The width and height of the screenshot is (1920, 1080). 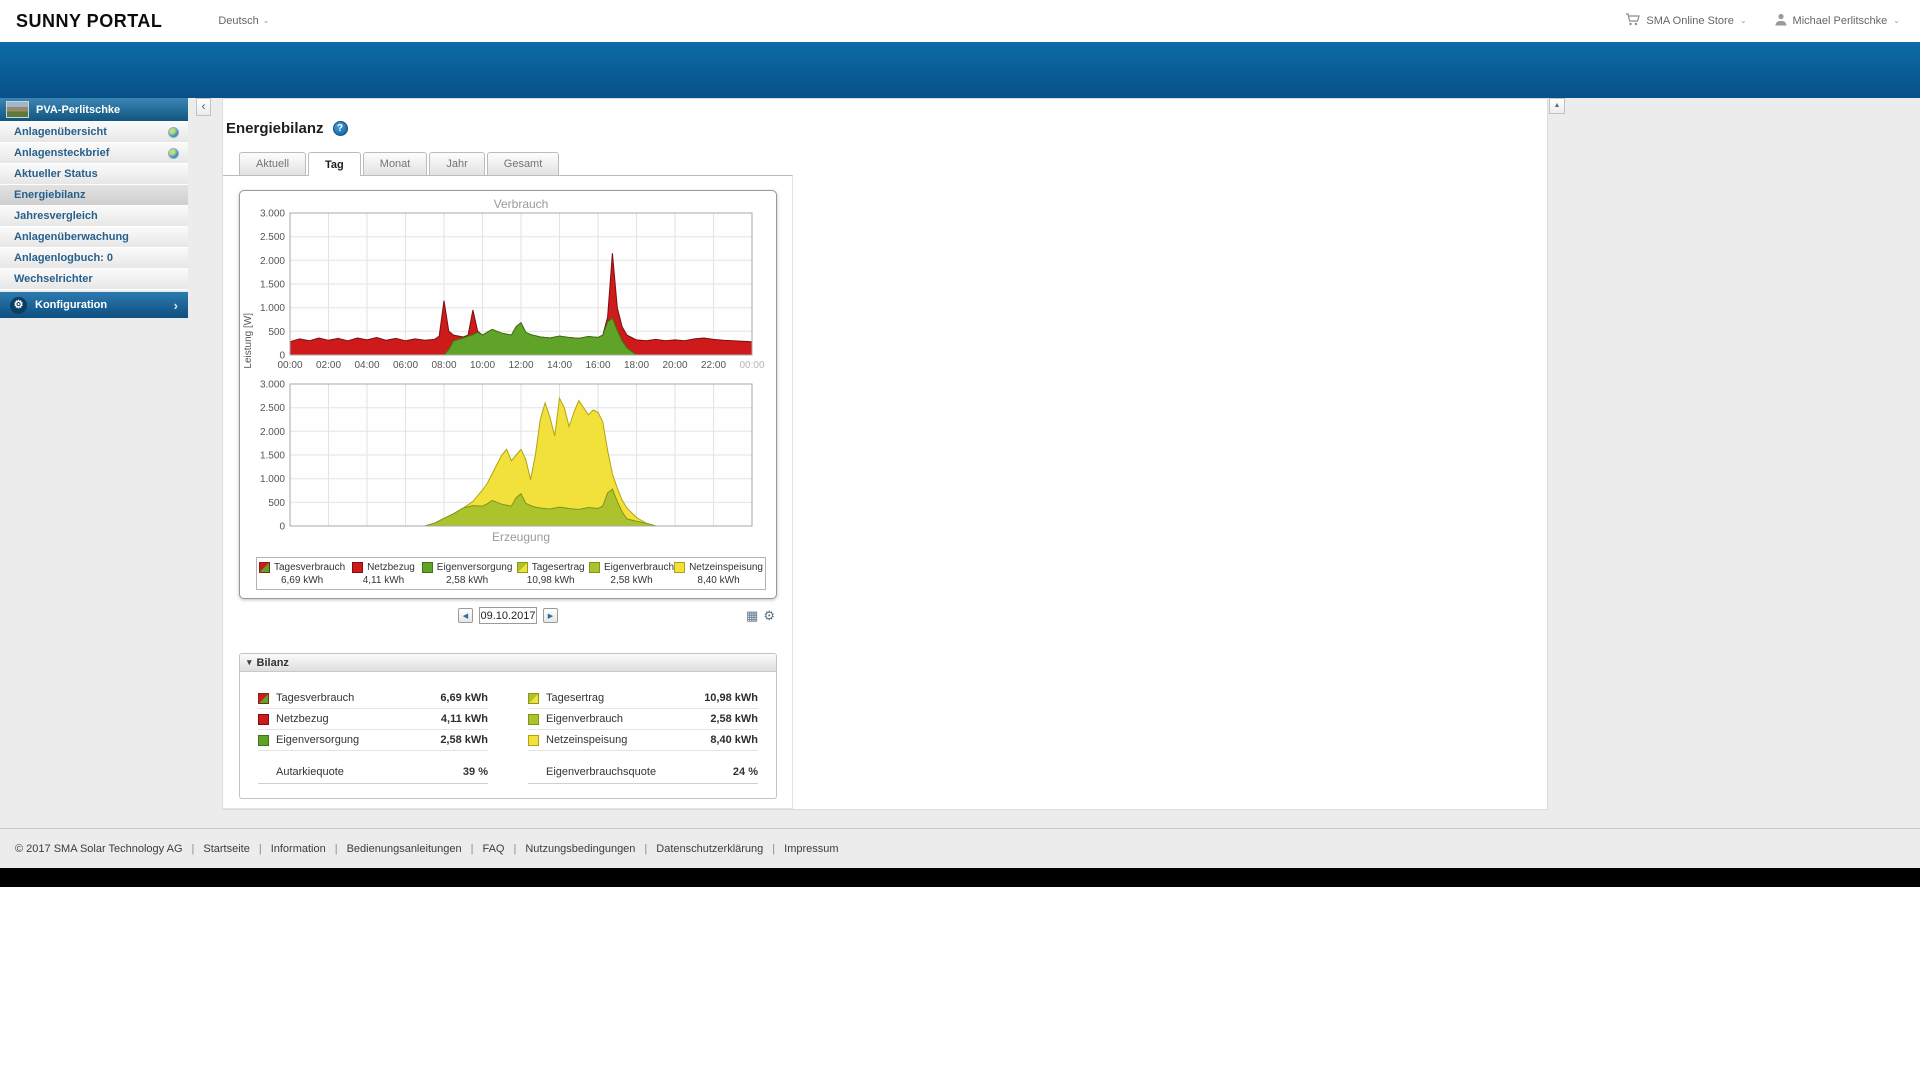 What do you see at coordinates (1896, 21) in the screenshot?
I see `chevron-down-icon` at bounding box center [1896, 21].